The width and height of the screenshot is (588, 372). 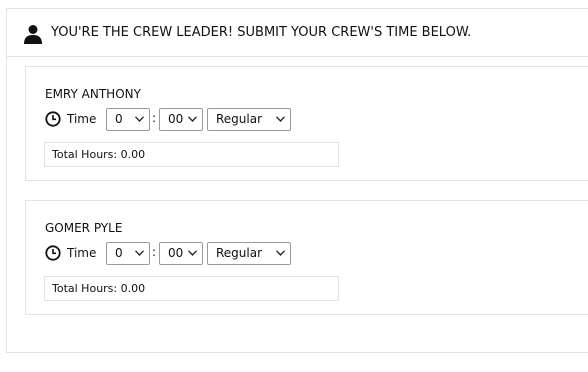 What do you see at coordinates (84, 228) in the screenshot?
I see `crew-member-name: GOMER PYLE` at bounding box center [84, 228].